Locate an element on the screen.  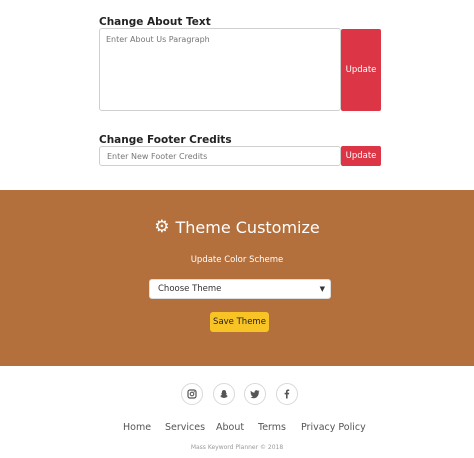
footer-link-privacy-policy: Privacy Policy is located at coordinates (333, 427).